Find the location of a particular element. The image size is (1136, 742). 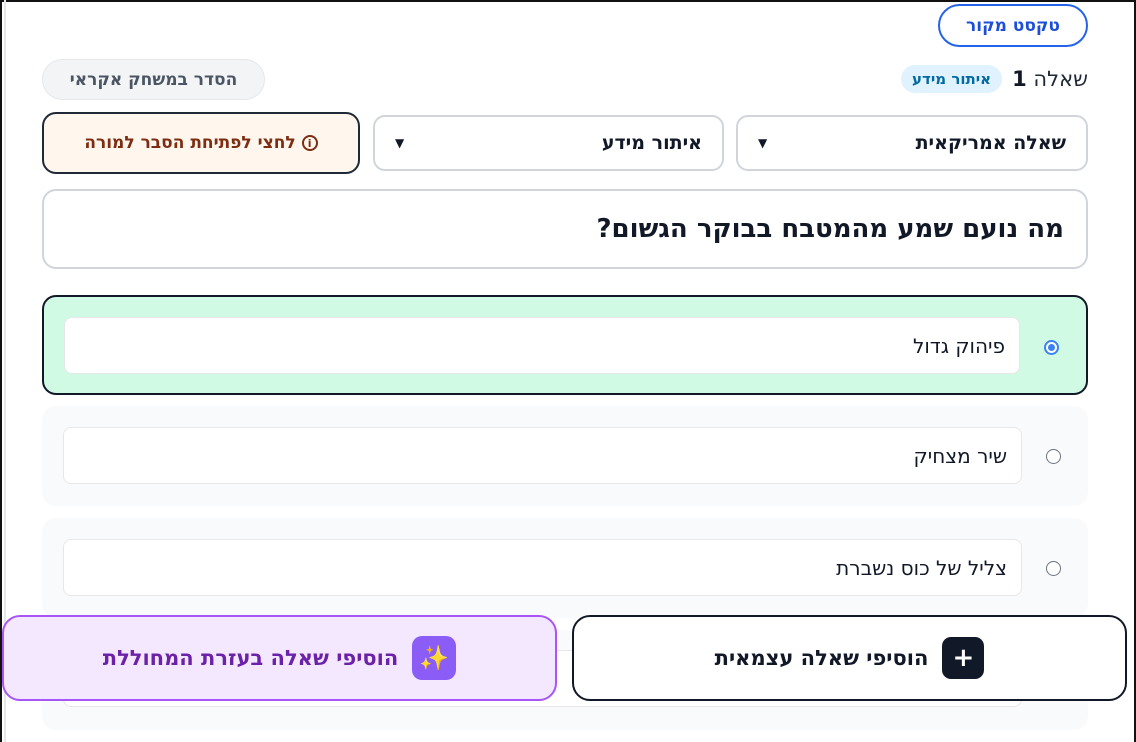

sparkle-icon: ✨ is located at coordinates (434, 658).